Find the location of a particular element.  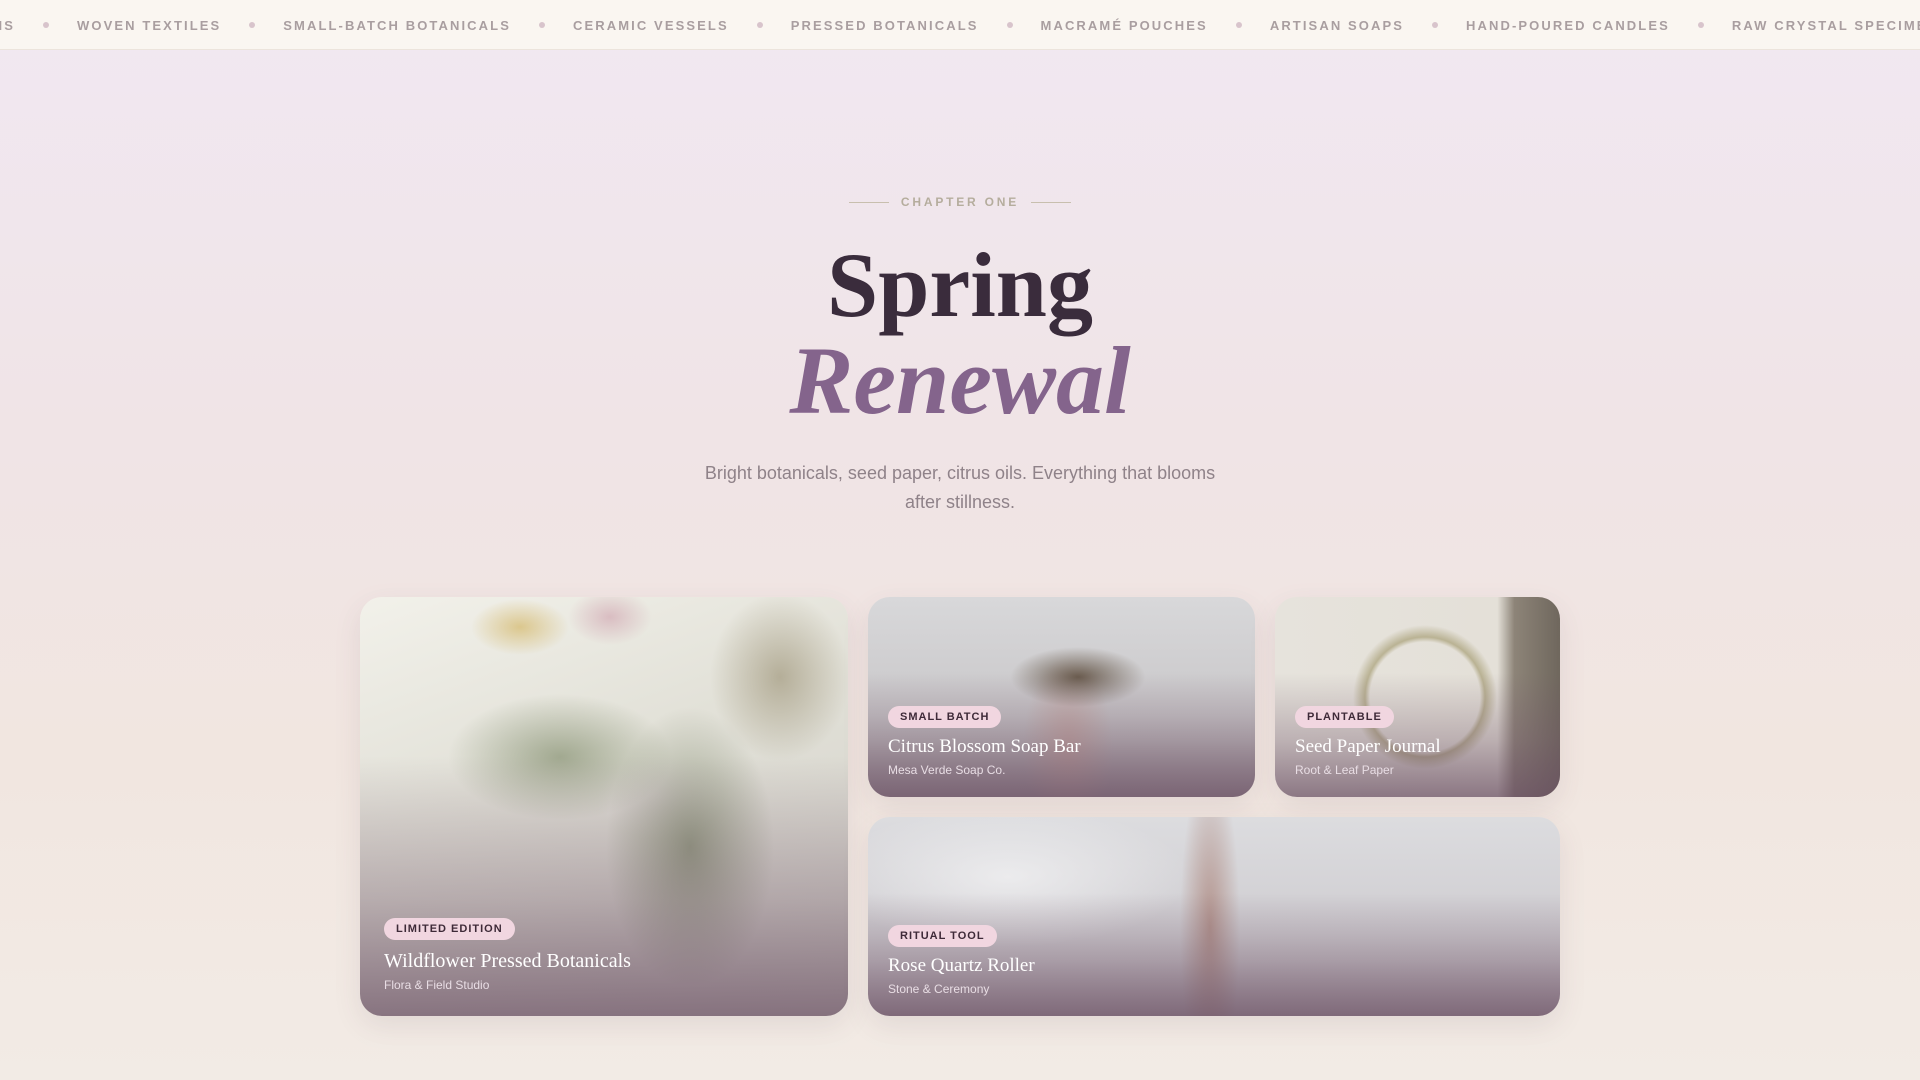

product-title: Rose Quartz Roller is located at coordinates (961, 965).